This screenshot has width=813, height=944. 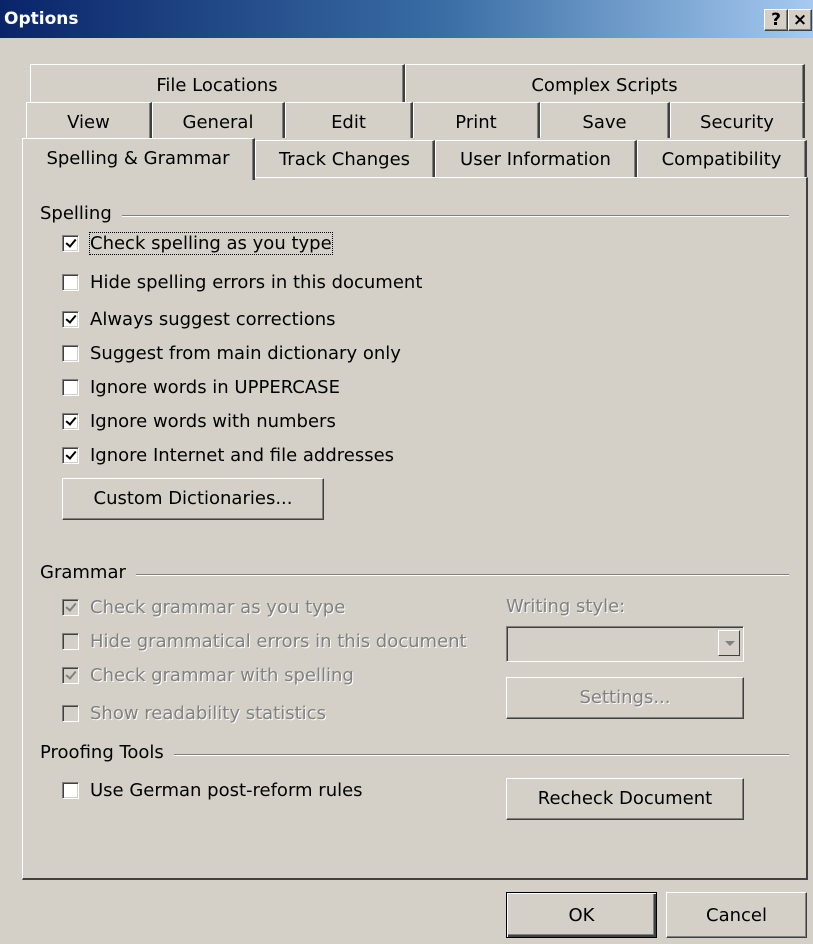 What do you see at coordinates (245, 353) in the screenshot?
I see `checkbox-label: Suggest from main dictionary only` at bounding box center [245, 353].